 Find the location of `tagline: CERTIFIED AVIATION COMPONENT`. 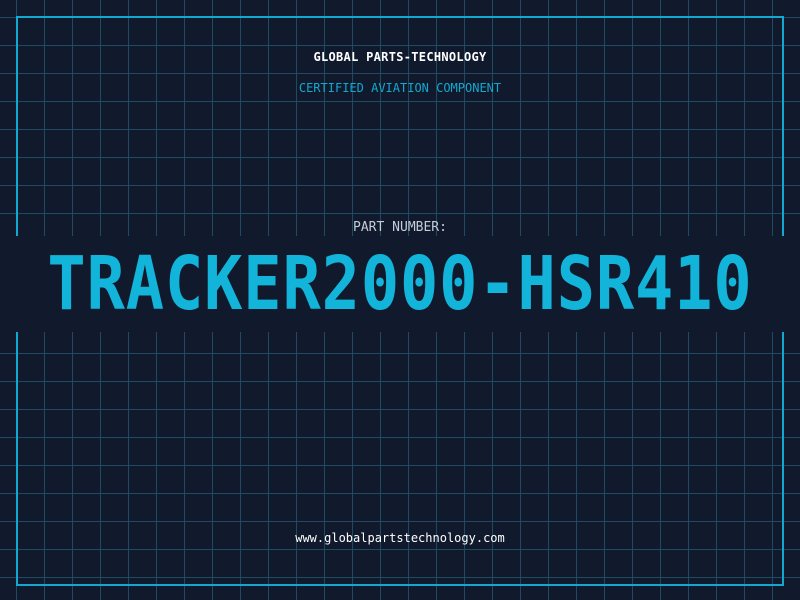

tagline: CERTIFIED AVIATION COMPONENT is located at coordinates (400, 88).